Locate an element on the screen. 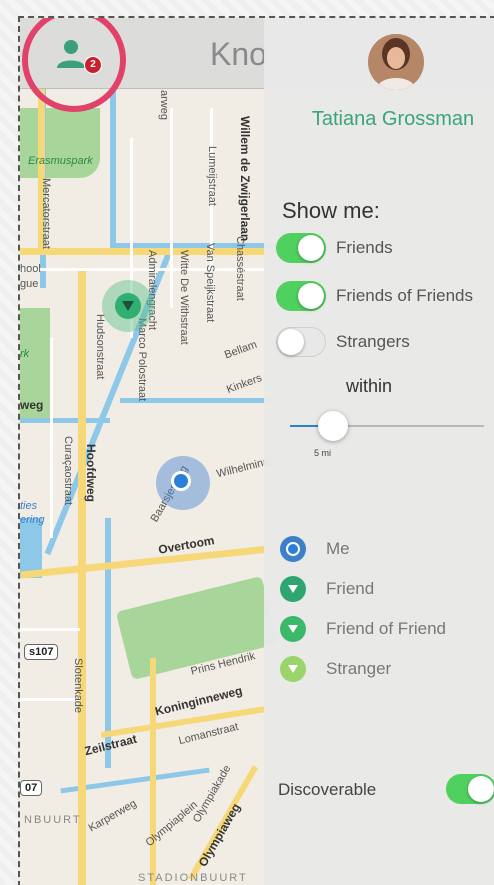  map-label: arweg is located at coordinates (164, 105).